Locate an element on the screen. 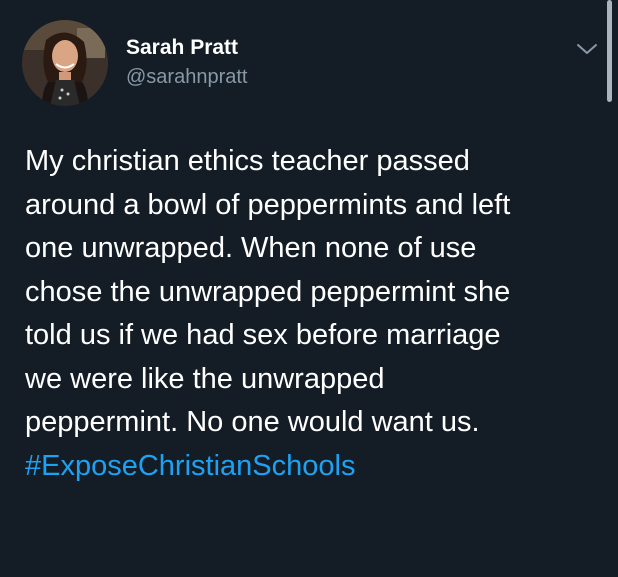 Image resolution: width=618 pixels, height=577 pixels. hashtag-link: #ExposeChristianSchools is located at coordinates (312, 467).